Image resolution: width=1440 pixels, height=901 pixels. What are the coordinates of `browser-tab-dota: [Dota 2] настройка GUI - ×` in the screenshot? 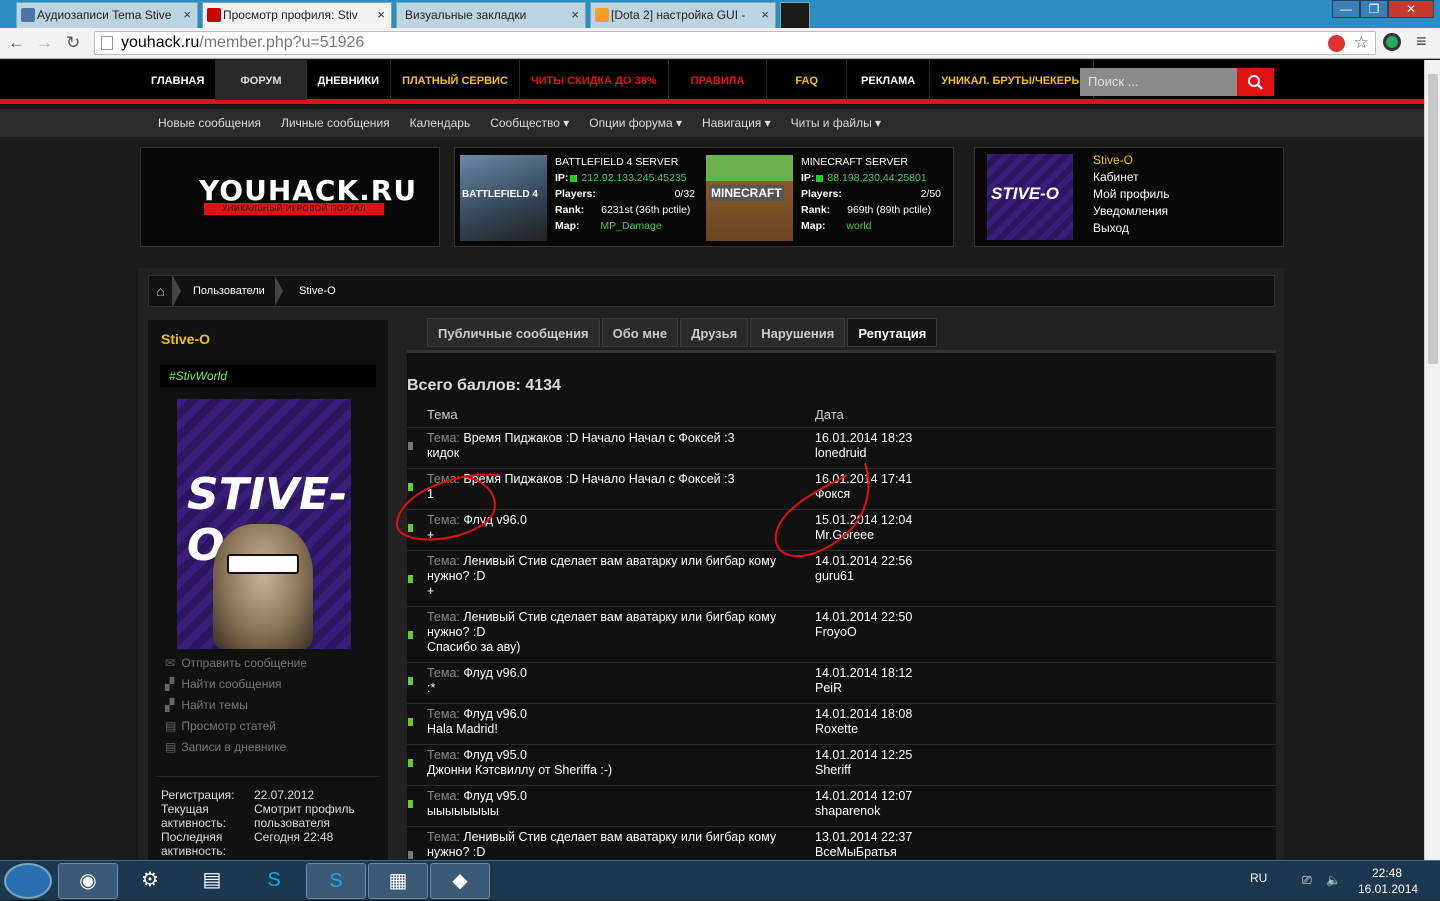 It's located at (683, 15).